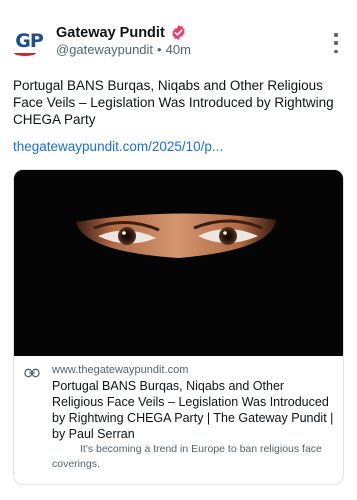  I want to click on avatar-logo-text: GP, so click(29, 41).